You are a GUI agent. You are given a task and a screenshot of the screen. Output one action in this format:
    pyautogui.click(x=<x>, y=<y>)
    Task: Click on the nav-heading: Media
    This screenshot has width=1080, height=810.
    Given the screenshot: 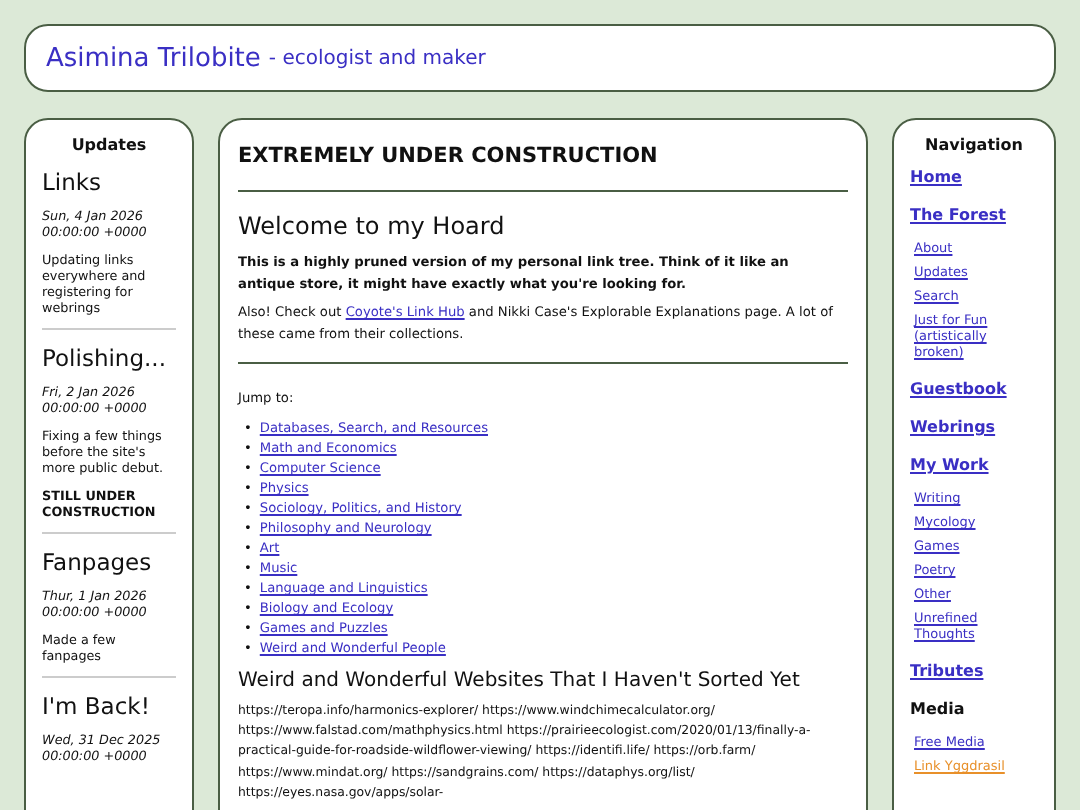 What is the action you would take?
    pyautogui.click(x=938, y=709)
    